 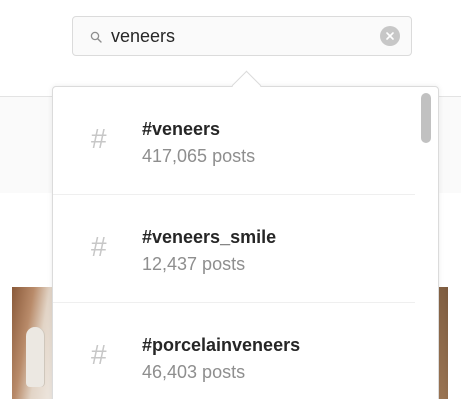 I want to click on search-icon, so click(x=96, y=36).